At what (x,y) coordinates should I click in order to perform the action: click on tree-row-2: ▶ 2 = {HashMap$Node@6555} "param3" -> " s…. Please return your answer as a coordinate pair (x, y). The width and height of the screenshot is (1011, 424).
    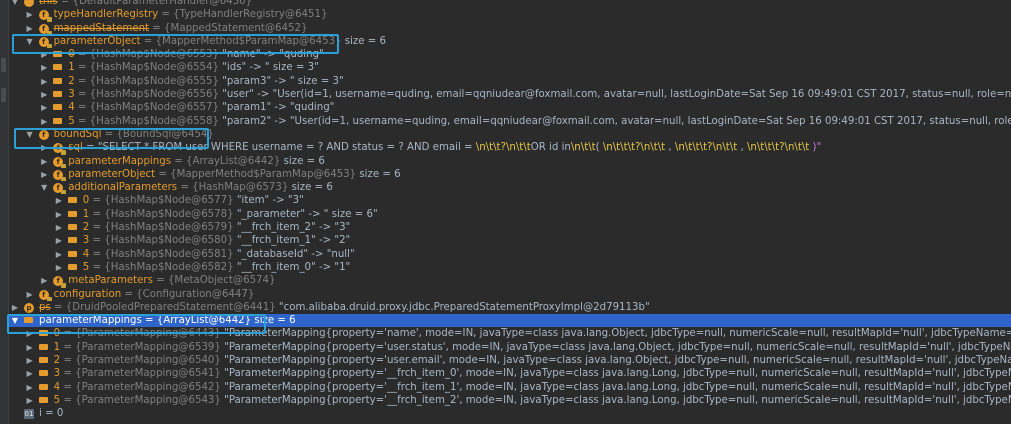
    Looking at the image, I should click on (509, 81).